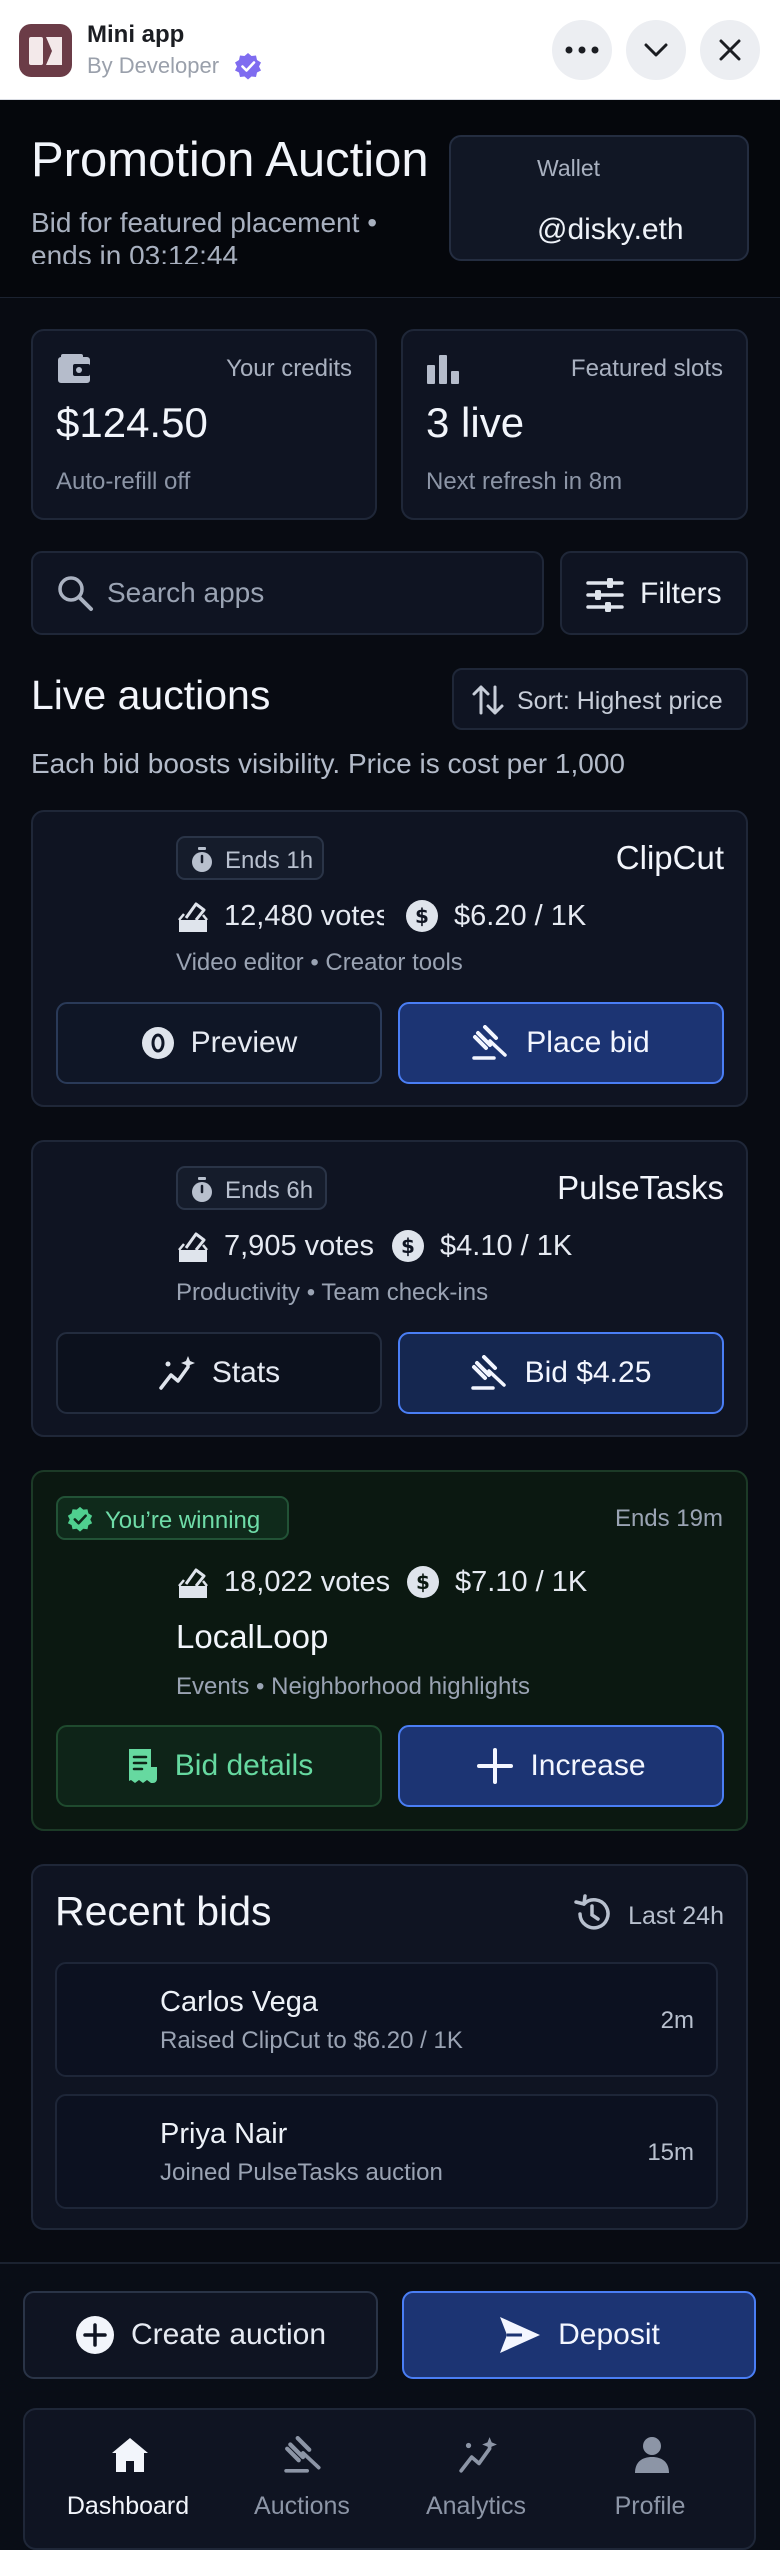  What do you see at coordinates (269, 1190) in the screenshot?
I see `ends-label: Ends 6h` at bounding box center [269, 1190].